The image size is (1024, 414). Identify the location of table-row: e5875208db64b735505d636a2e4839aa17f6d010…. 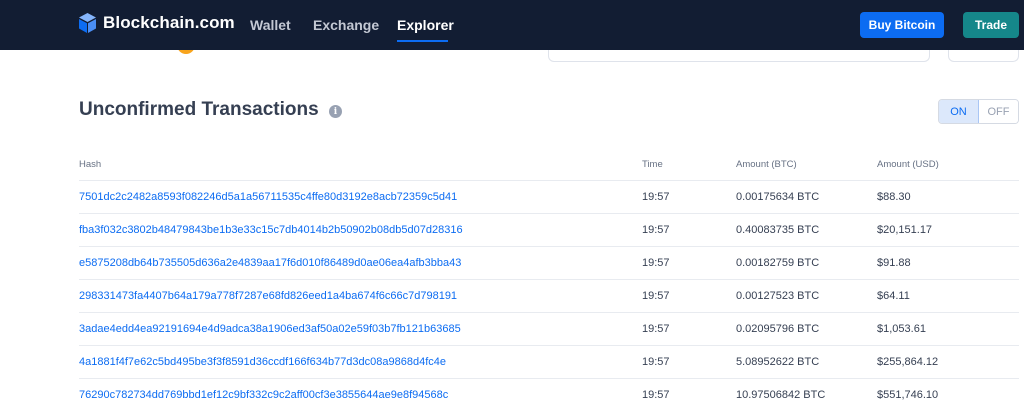
(549, 262).